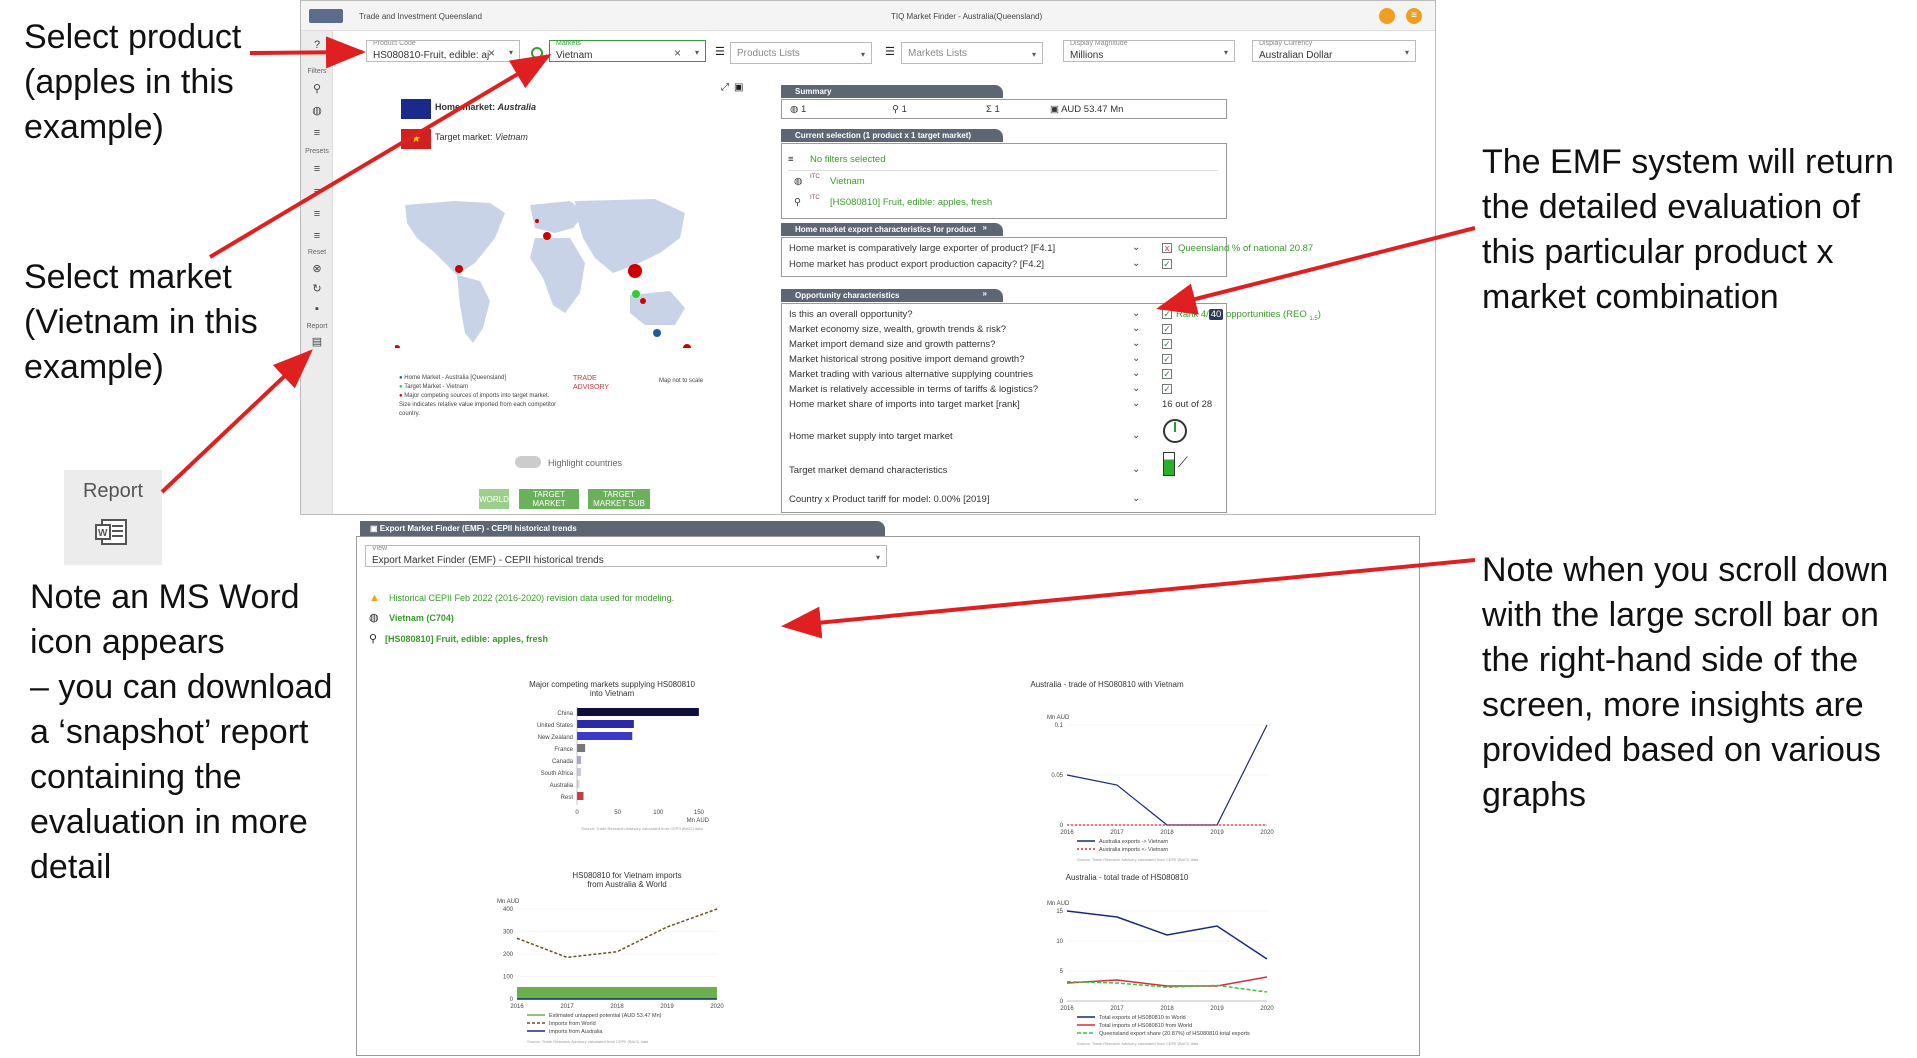  What do you see at coordinates (380, 156) in the screenshot?
I see `arrow-market` at bounding box center [380, 156].